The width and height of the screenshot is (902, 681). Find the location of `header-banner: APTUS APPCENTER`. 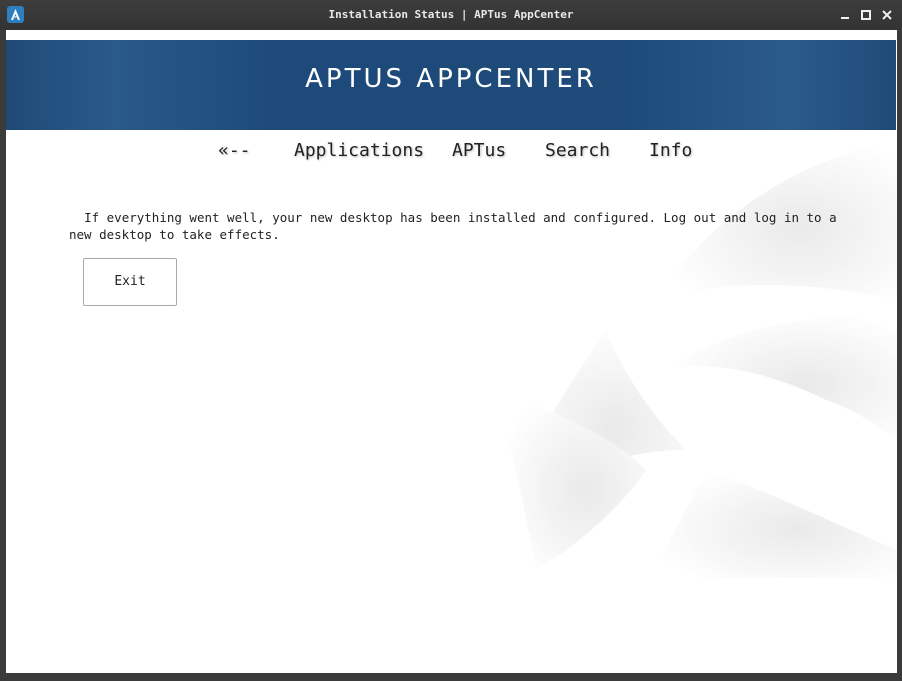

header-banner: APTUS APPCENTER is located at coordinates (451, 85).